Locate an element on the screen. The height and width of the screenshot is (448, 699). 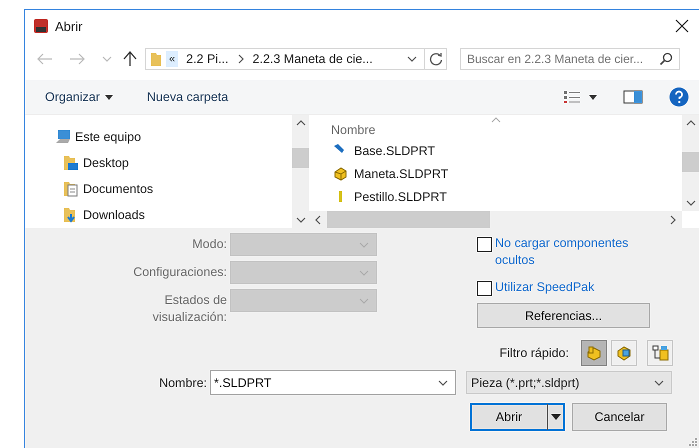
window-title: Abrir is located at coordinates (68, 26).